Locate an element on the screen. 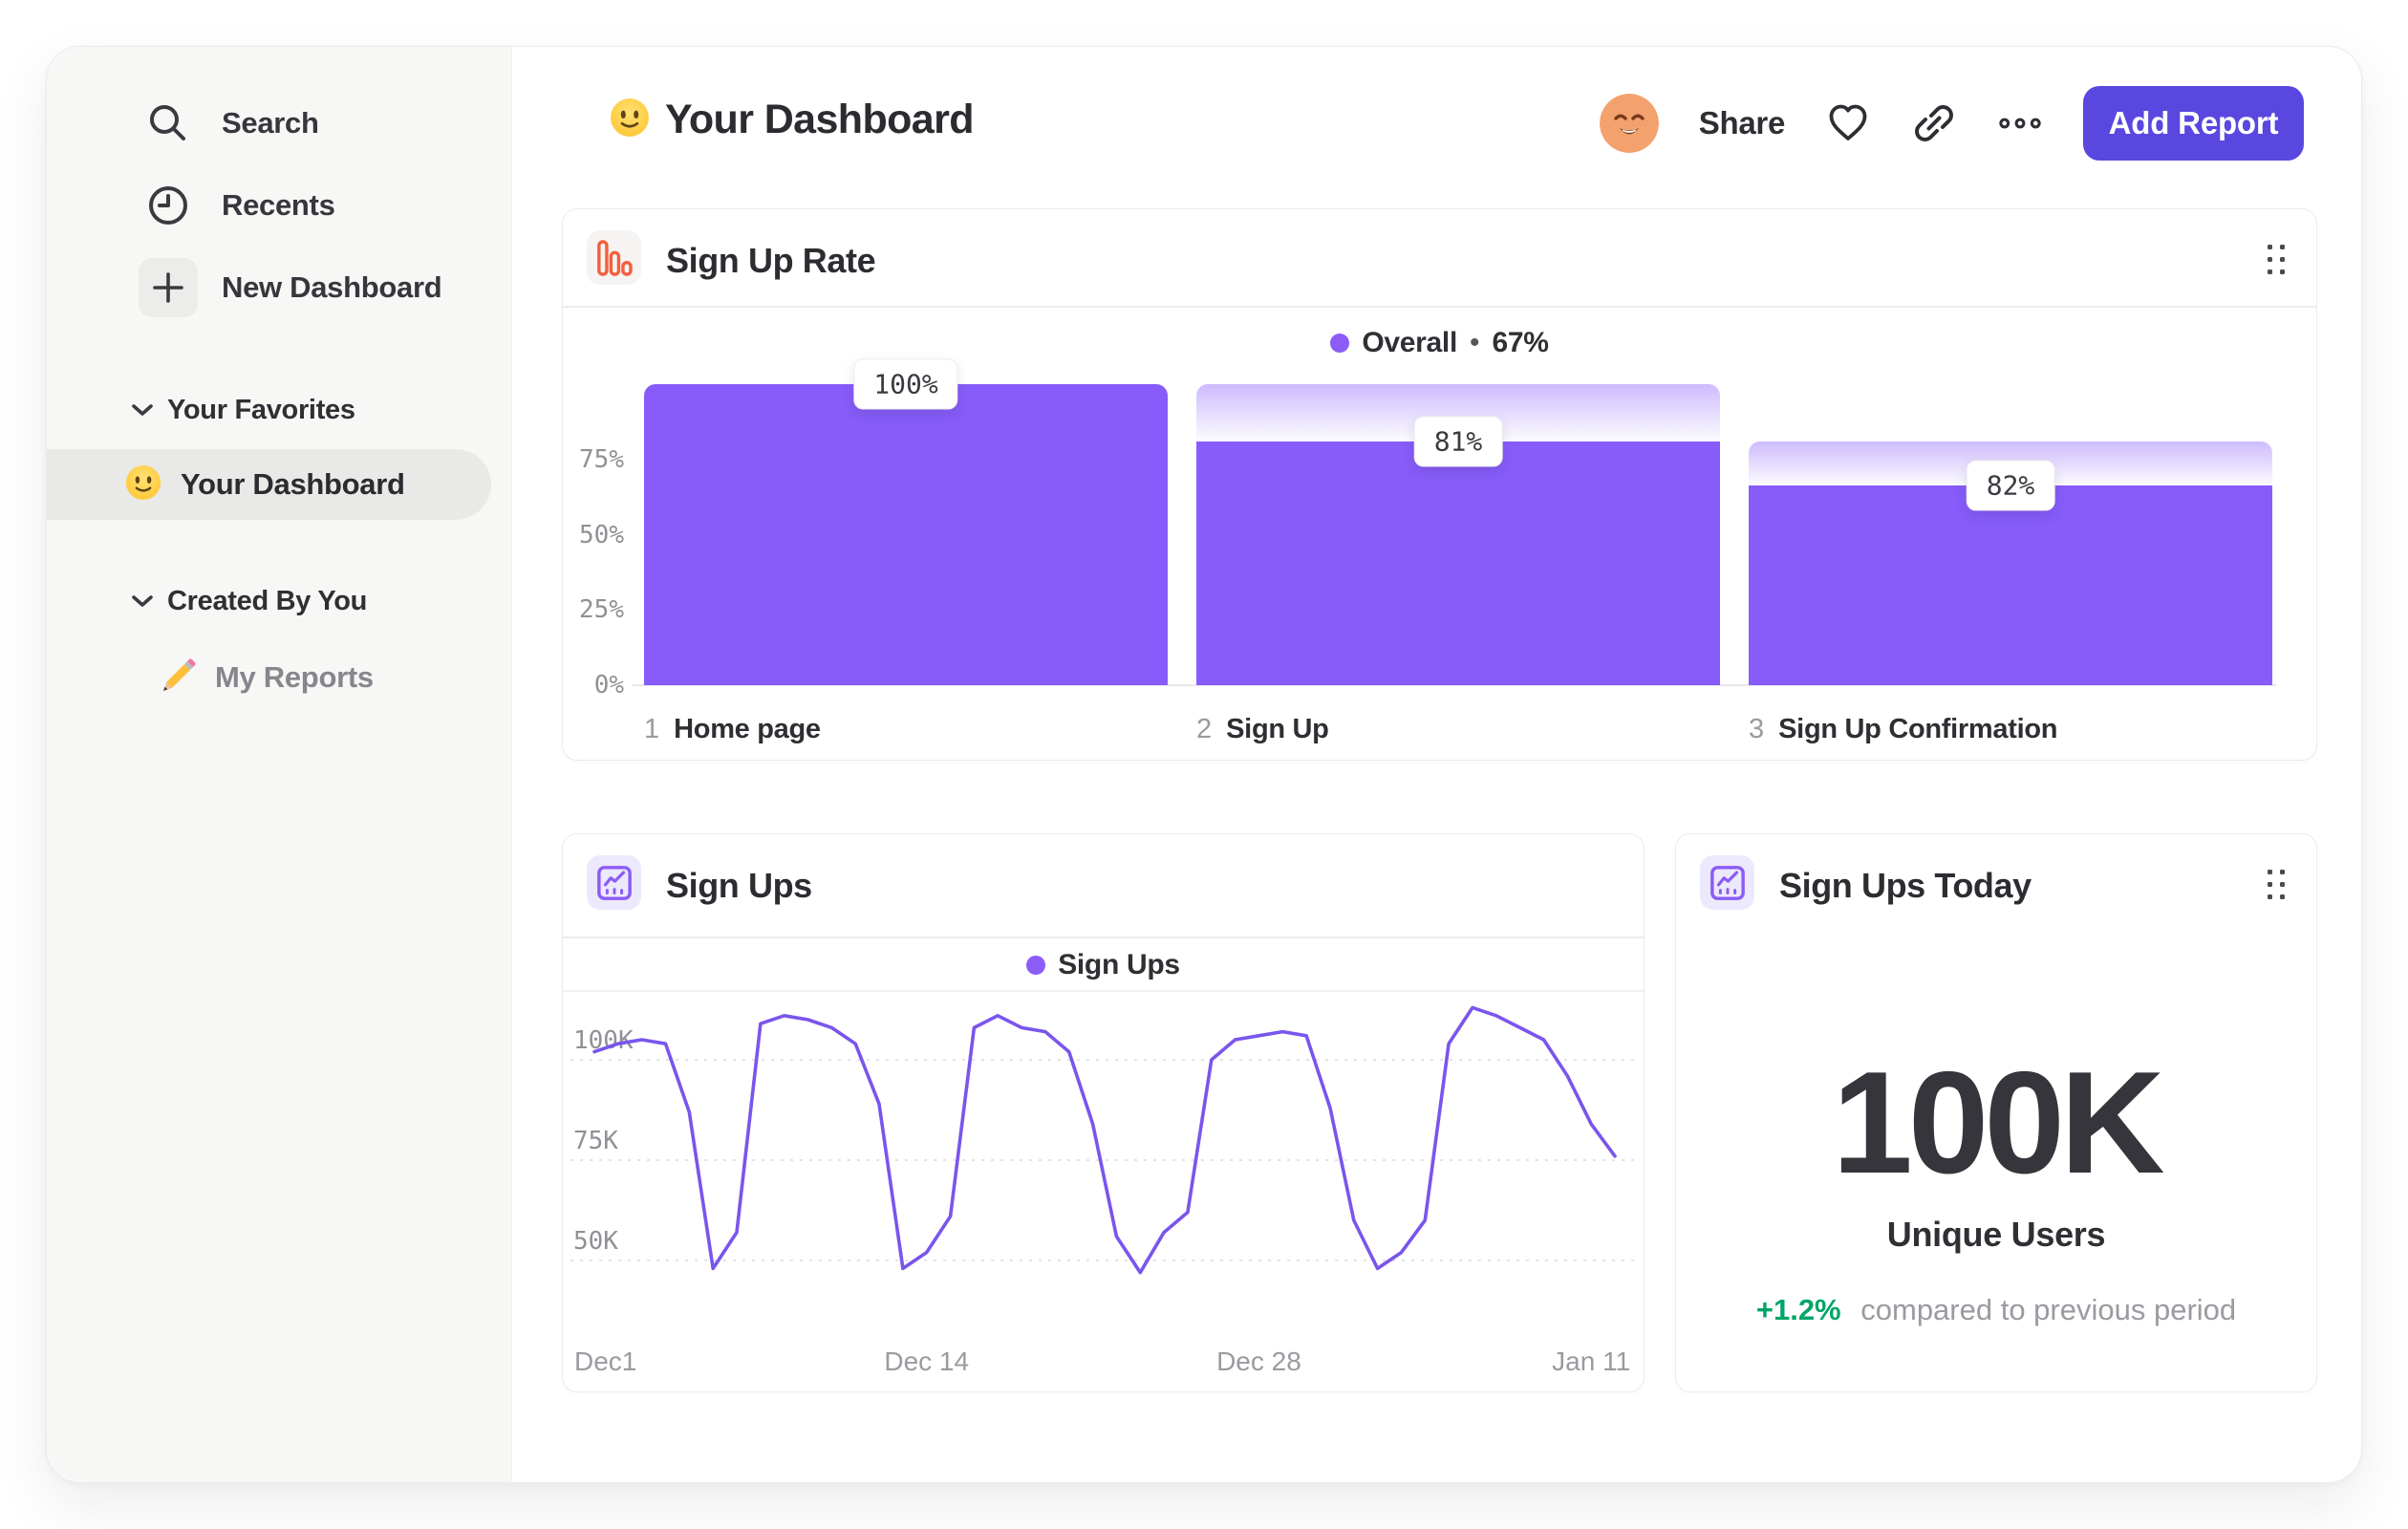  legend-label: Sign Ups is located at coordinates (1119, 964).